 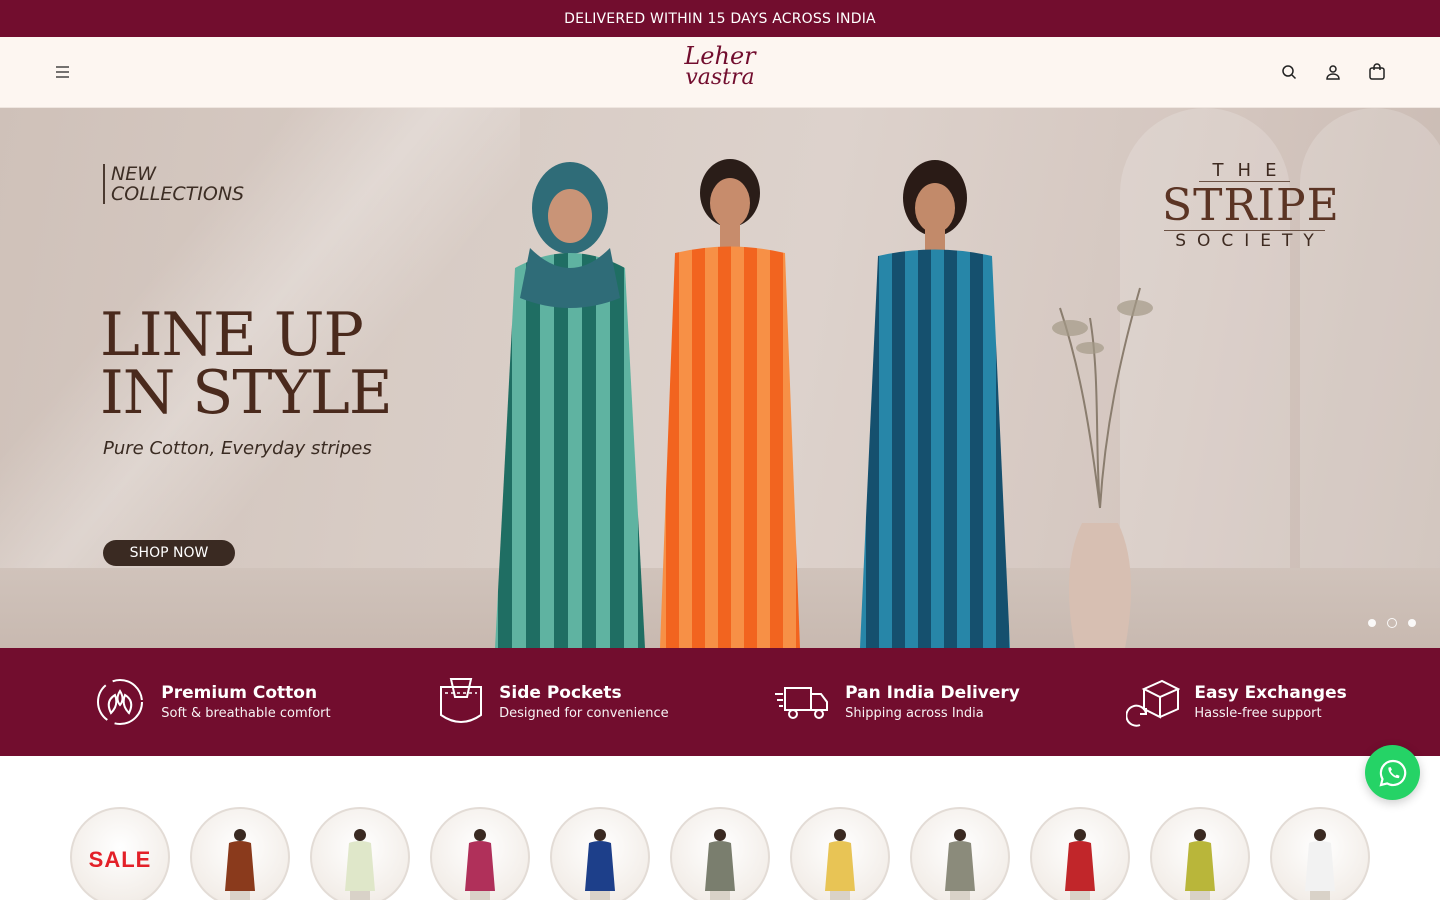 What do you see at coordinates (134, 174) in the screenshot?
I see `new-collections-line1: NEW` at bounding box center [134, 174].